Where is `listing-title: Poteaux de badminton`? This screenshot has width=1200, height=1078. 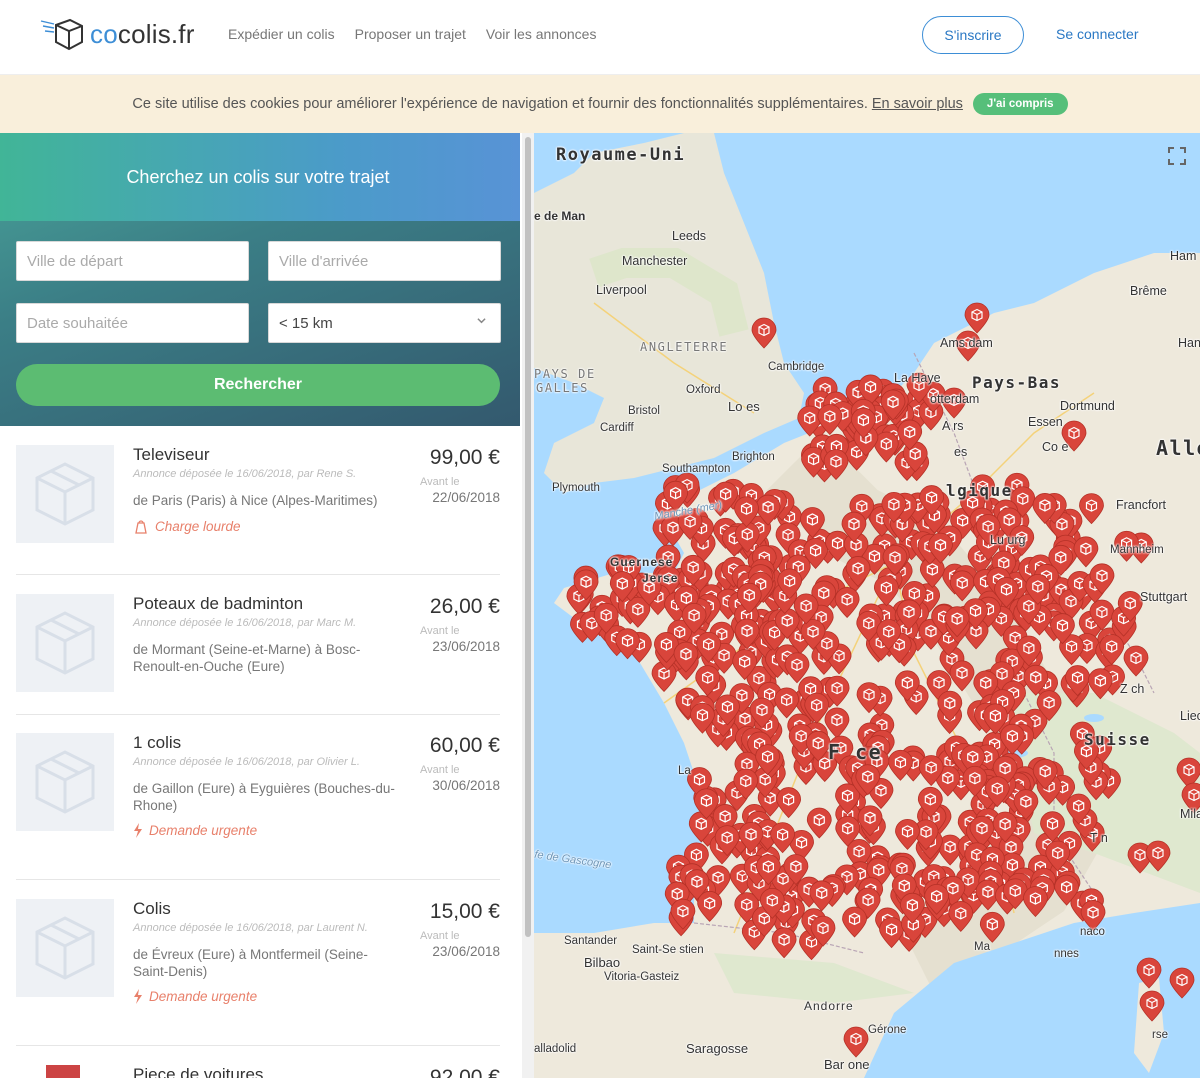
listing-title: Poteaux de badminton is located at coordinates (218, 604).